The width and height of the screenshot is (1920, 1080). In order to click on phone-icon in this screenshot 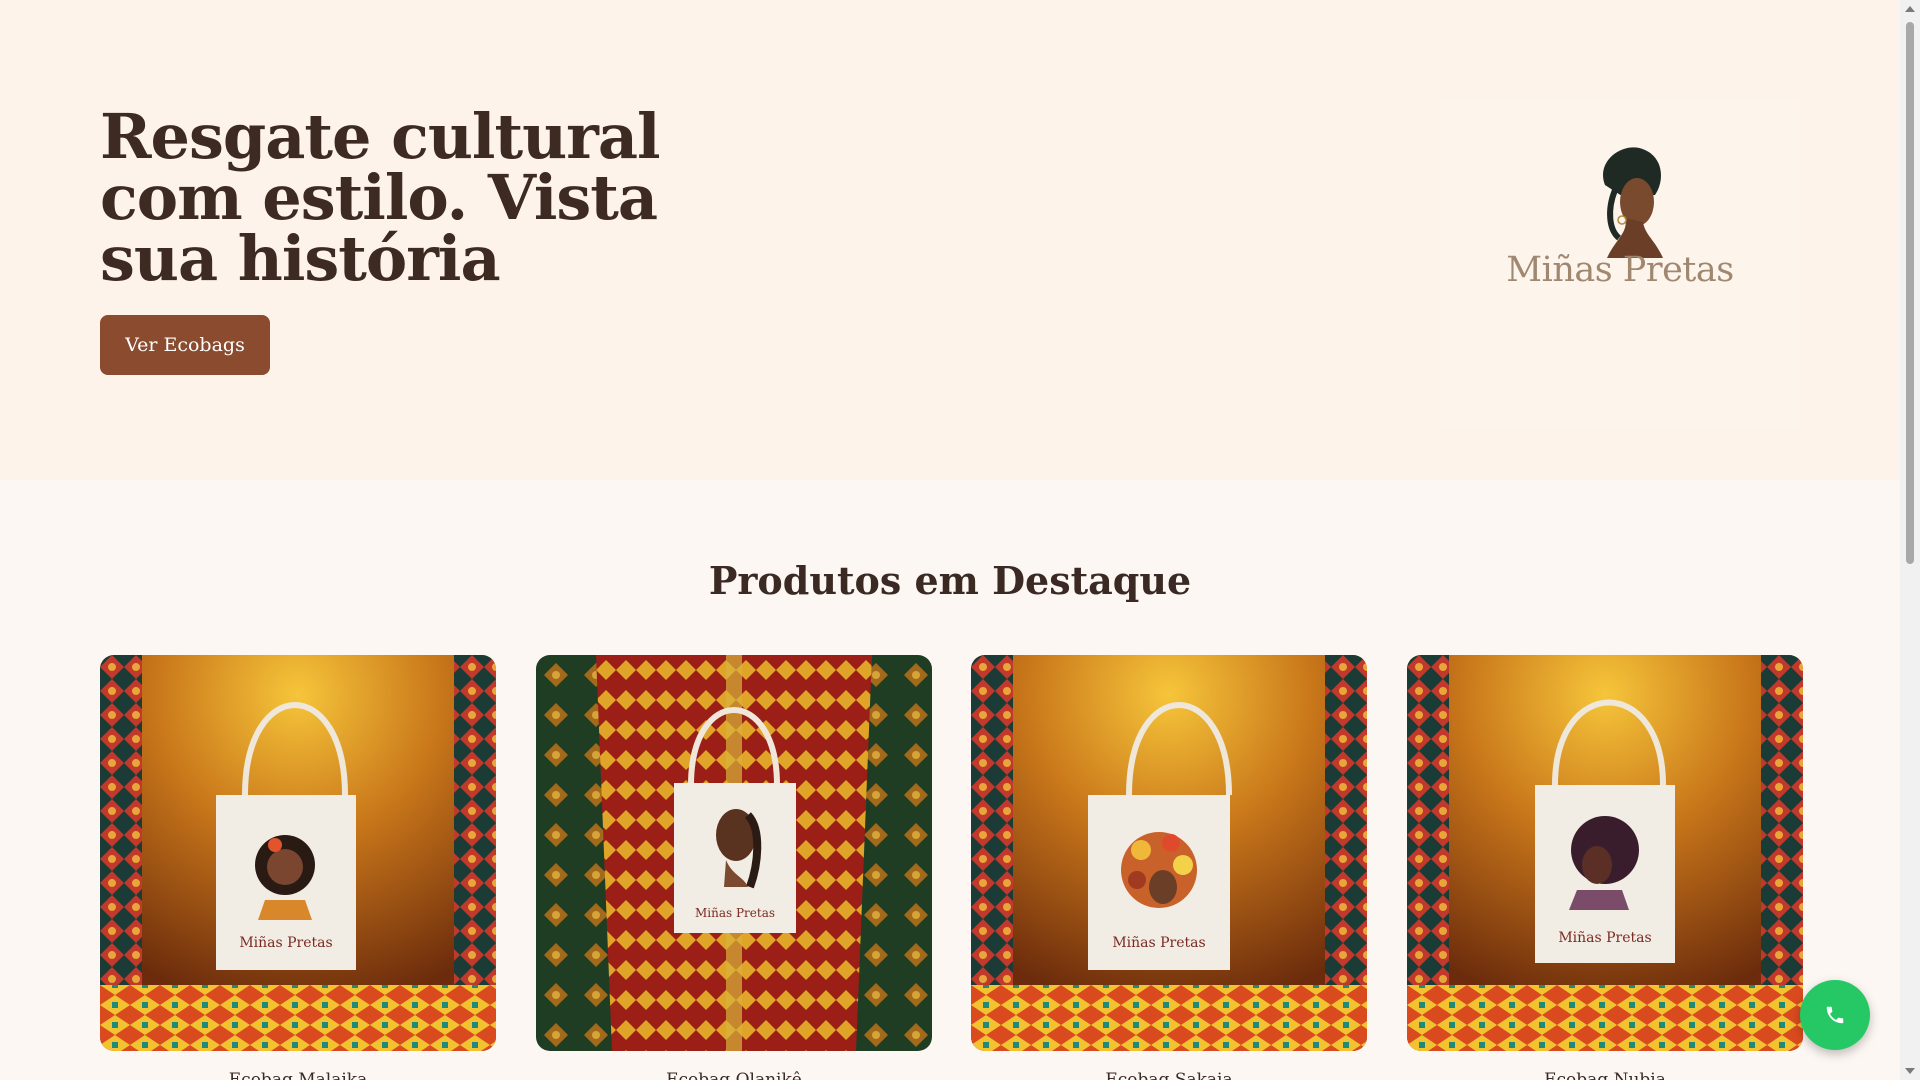, I will do `click(1835, 1015)`.